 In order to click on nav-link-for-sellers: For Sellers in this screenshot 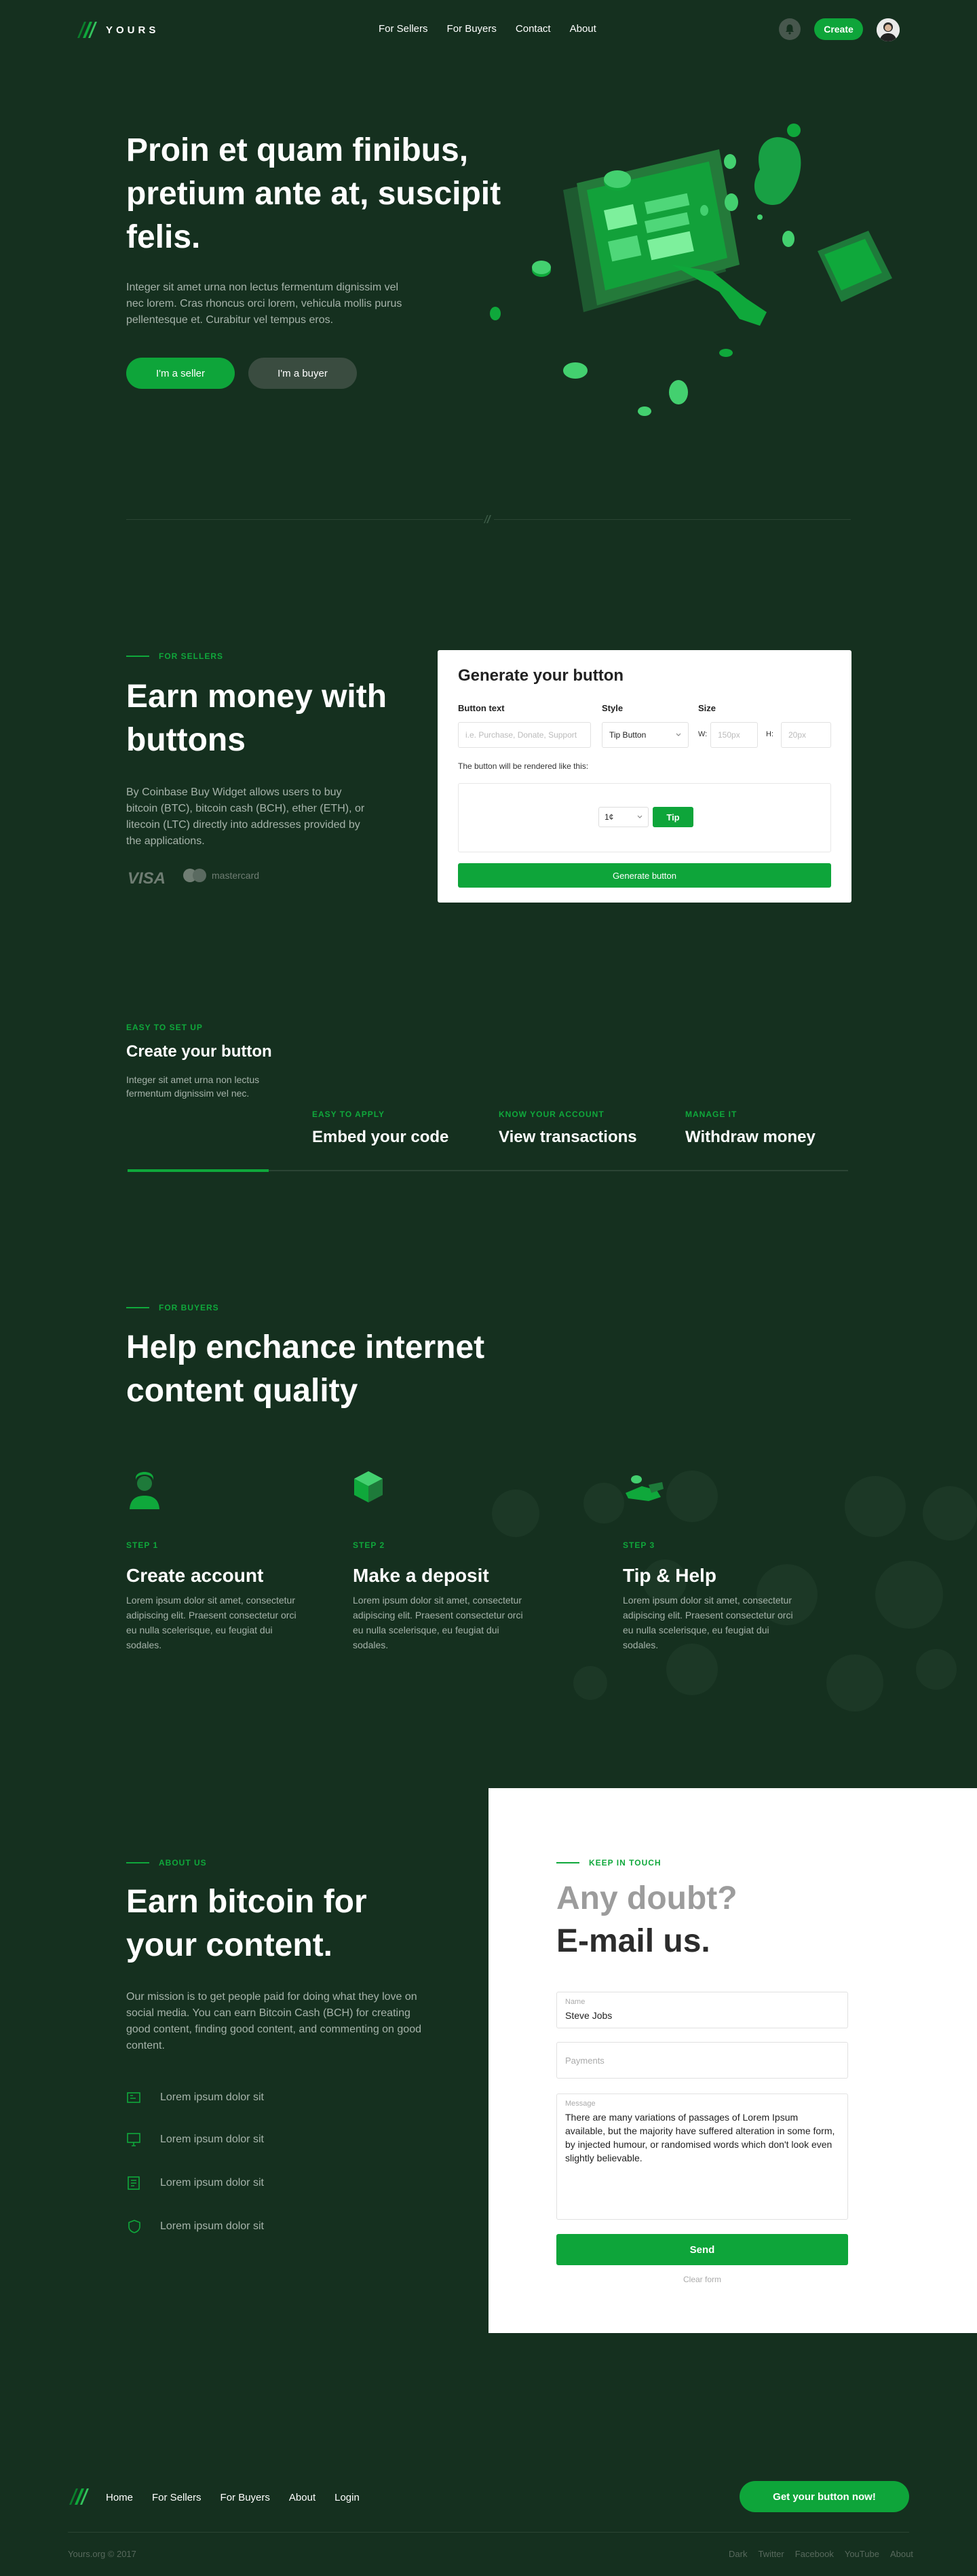, I will do `click(404, 29)`.